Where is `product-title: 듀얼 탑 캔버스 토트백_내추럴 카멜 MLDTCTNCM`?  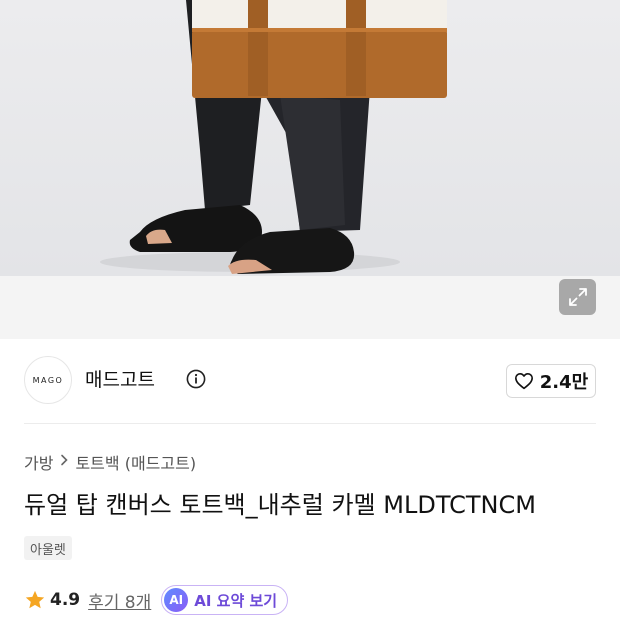
product-title: 듀얼 탑 캔버스 토트백_내추럴 카멜 MLDTCTNCM is located at coordinates (280, 505).